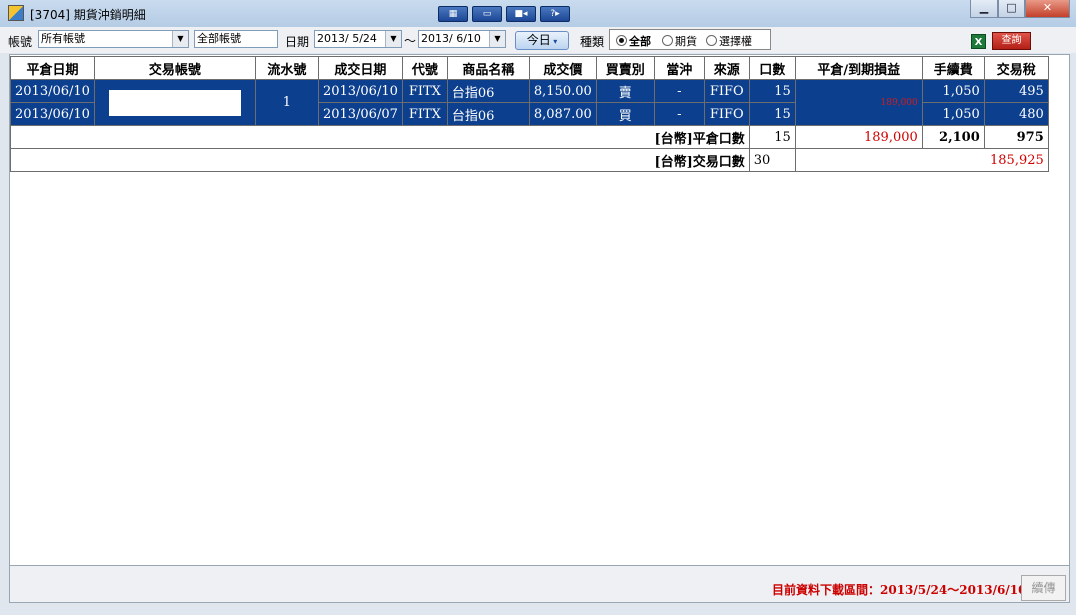 The image size is (1076, 615). I want to click on trade-account-cell, so click(174, 102).